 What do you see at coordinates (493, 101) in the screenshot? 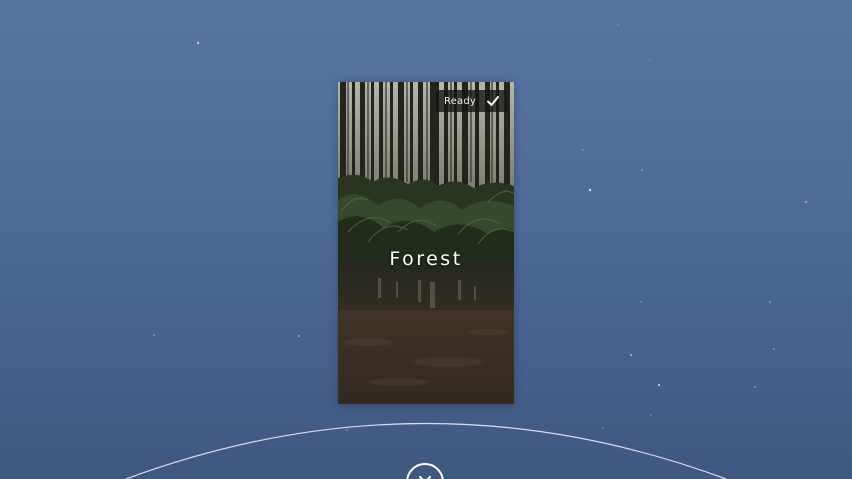
I see `checkmark-icon` at bounding box center [493, 101].